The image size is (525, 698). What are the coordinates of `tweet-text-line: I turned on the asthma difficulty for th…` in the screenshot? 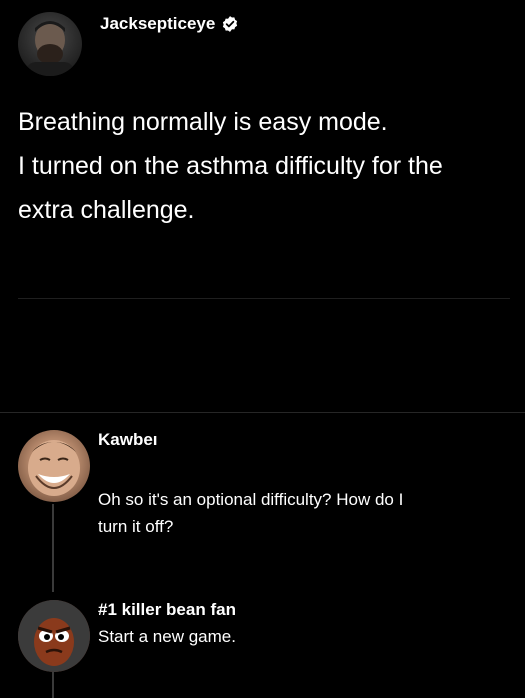 It's located at (230, 166).